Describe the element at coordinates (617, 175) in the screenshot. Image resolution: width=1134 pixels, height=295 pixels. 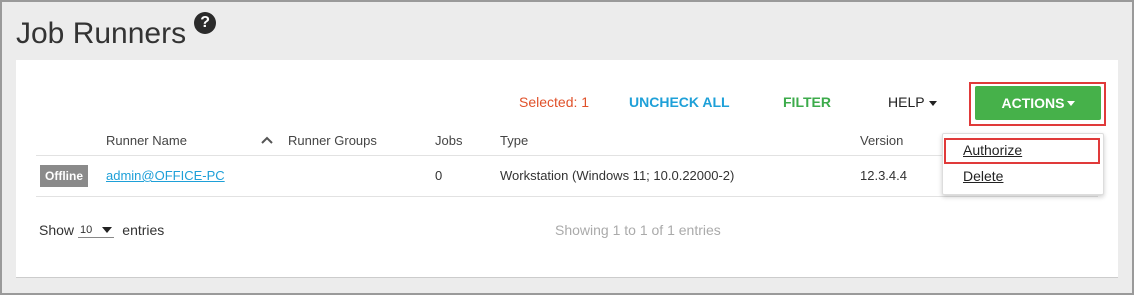
I see `type-cell: Workstation (Windows 11; 10.0.22000-2)` at that location.